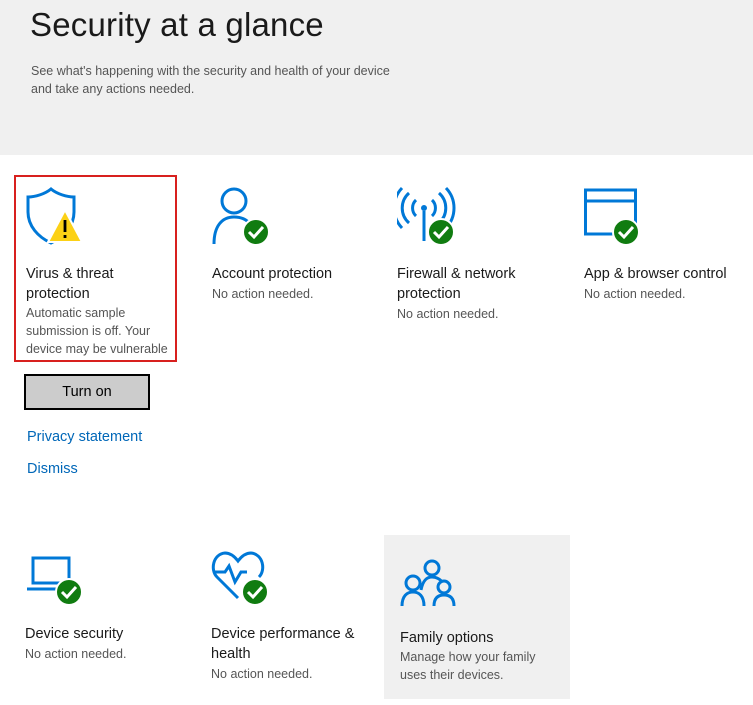  What do you see at coordinates (425, 219) in the screenshot?
I see `wireless-check-icon` at bounding box center [425, 219].